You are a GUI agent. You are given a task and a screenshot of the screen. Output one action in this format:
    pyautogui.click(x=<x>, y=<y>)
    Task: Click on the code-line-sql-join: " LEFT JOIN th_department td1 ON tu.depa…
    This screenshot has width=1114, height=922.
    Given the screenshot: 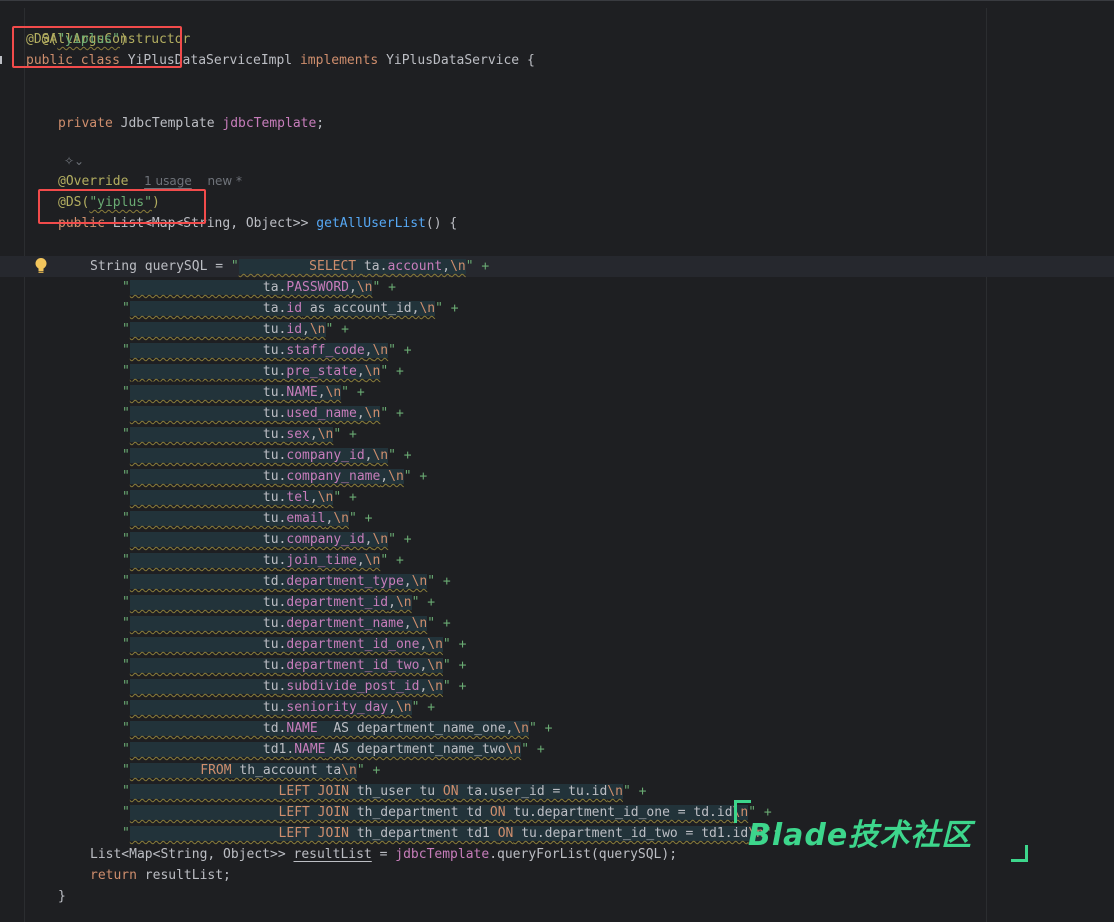 What is the action you would take?
    pyautogui.click(x=451, y=833)
    